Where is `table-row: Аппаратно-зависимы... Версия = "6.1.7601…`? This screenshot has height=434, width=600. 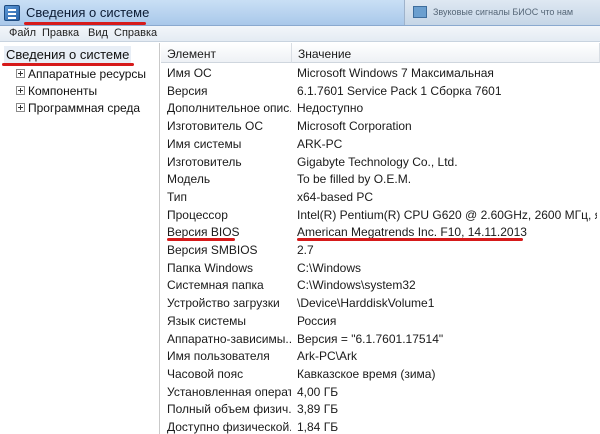 table-row: Аппаратно-зависимы... Версия = "6.1.7601… is located at coordinates (380, 339).